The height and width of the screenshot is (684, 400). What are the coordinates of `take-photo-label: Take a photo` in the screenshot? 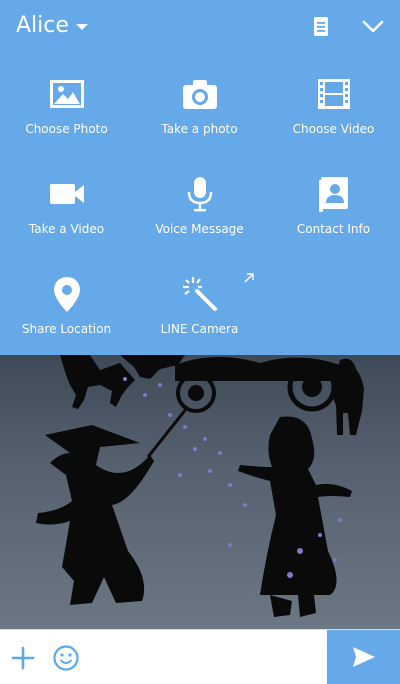 It's located at (199, 129).